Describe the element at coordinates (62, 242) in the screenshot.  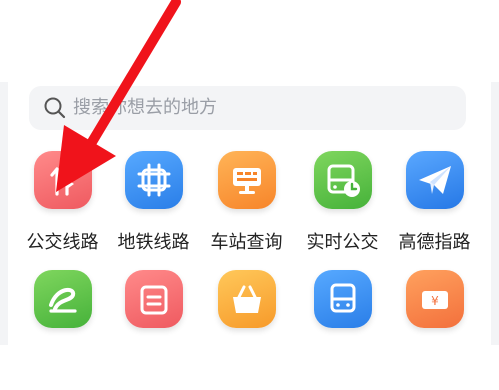
I see `shortcut-label: 公交线路` at that location.